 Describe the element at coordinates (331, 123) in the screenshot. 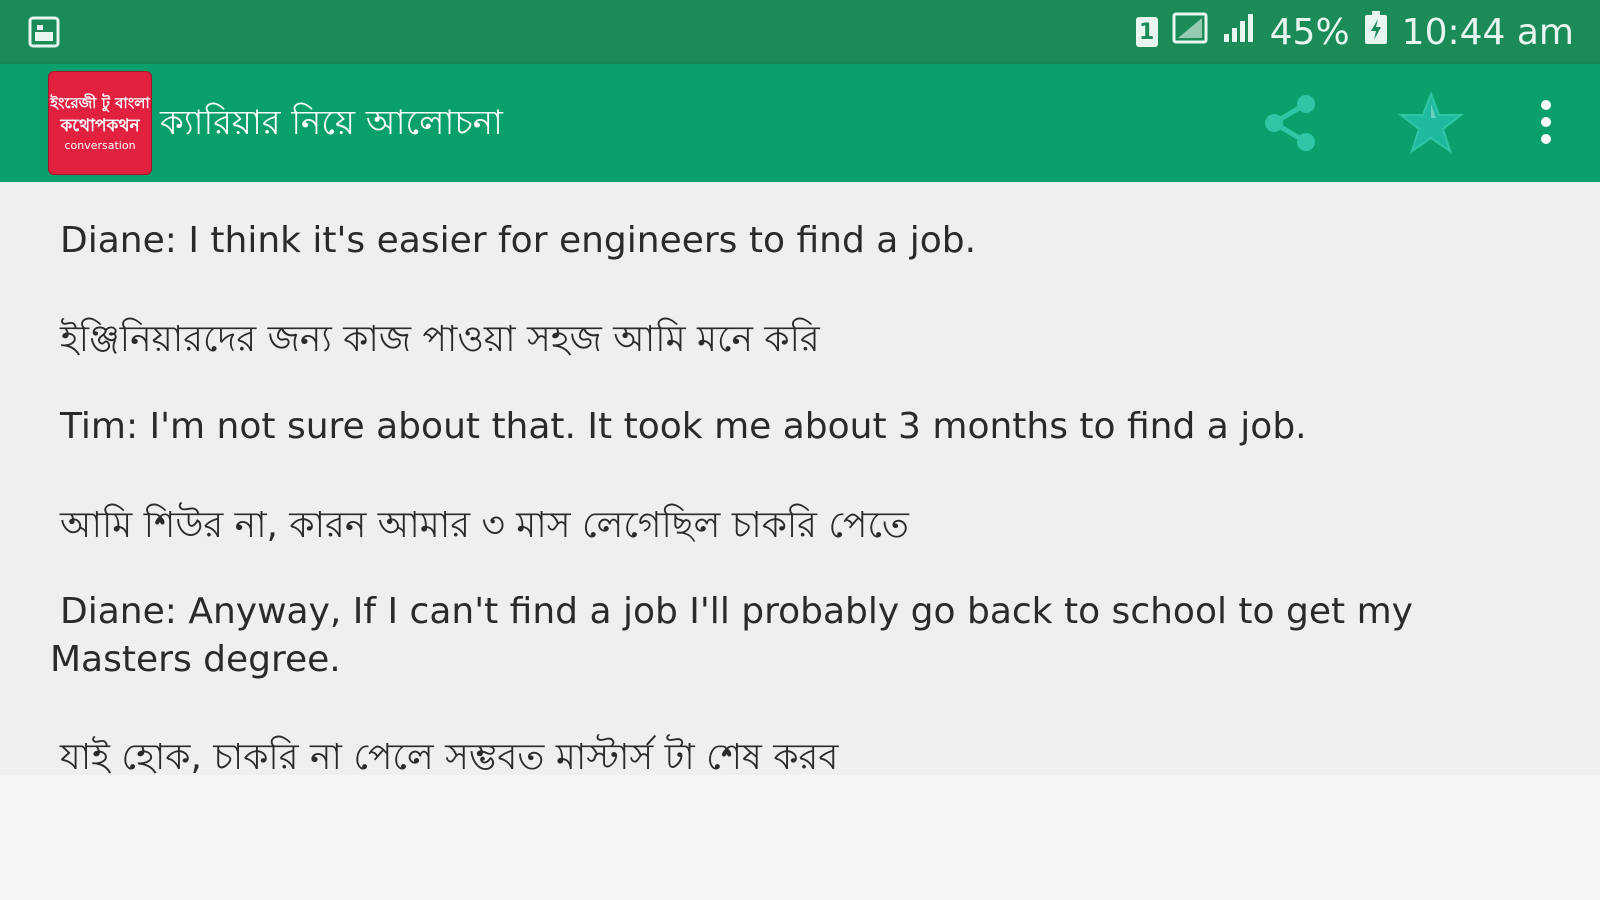

I see `page-title: ক্যারিয়ার নিয়ে আলোচনা` at that location.